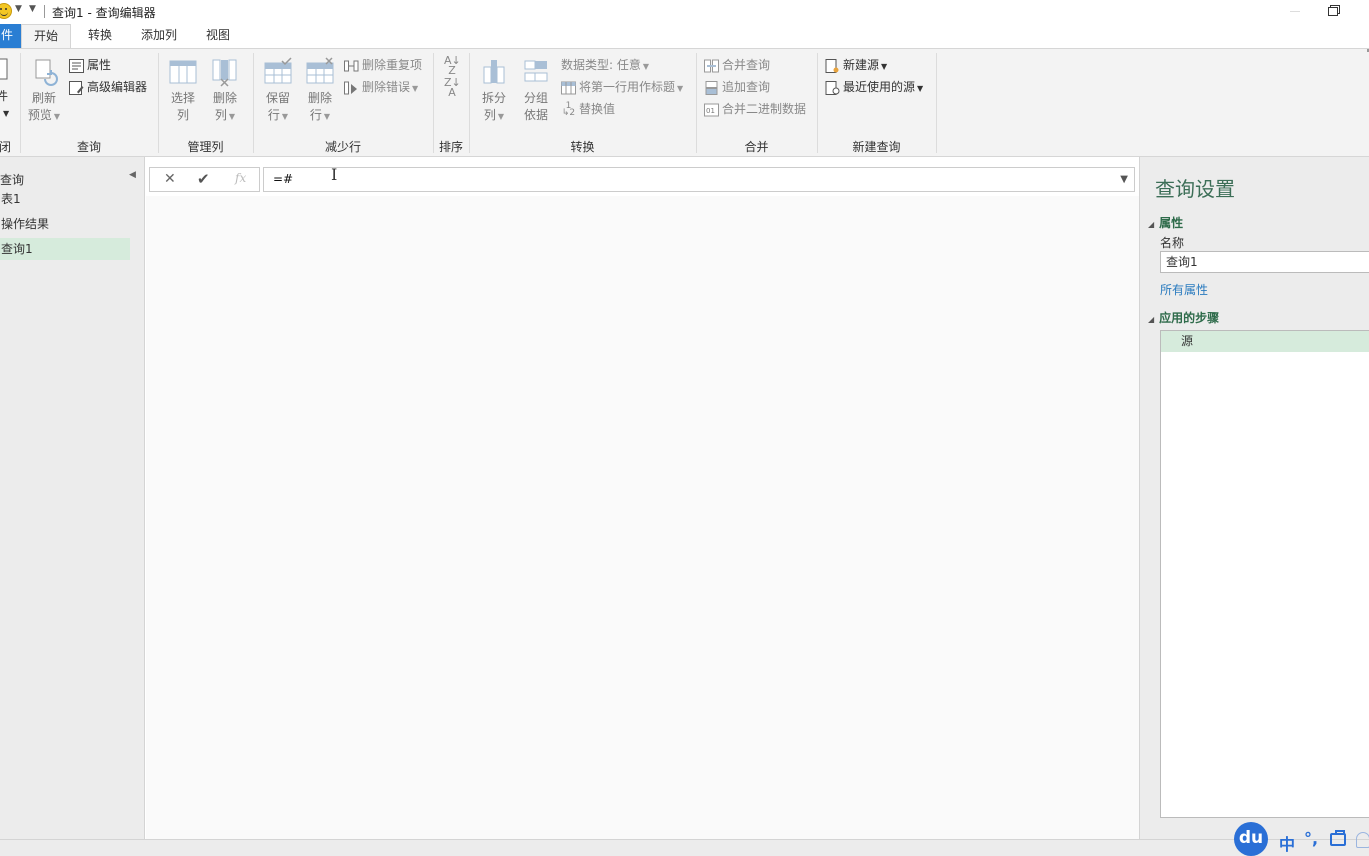  Describe the element at coordinates (32, 9) in the screenshot. I see `customize-toolbar-icon: ▼` at that location.